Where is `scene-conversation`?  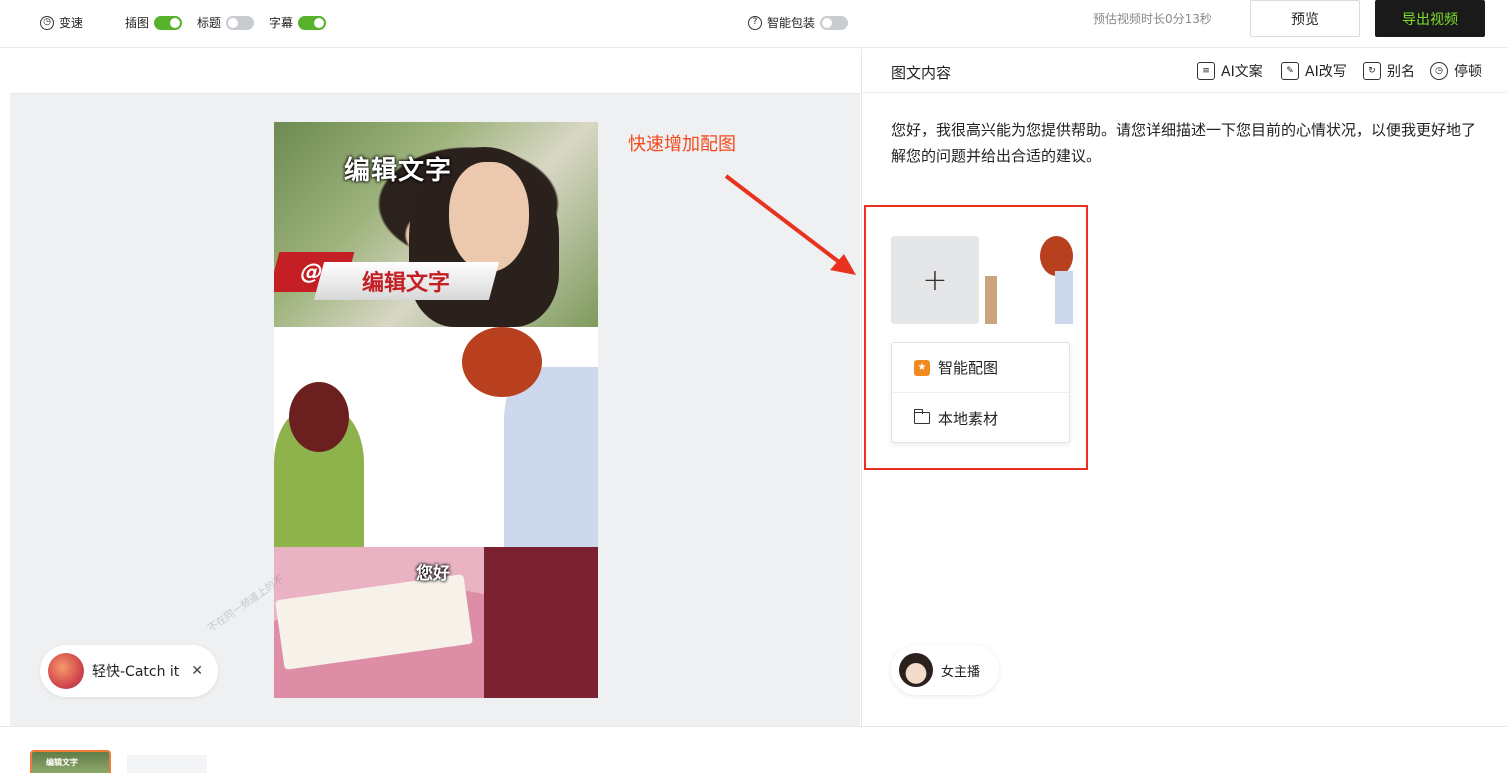 scene-conversation is located at coordinates (436, 437).